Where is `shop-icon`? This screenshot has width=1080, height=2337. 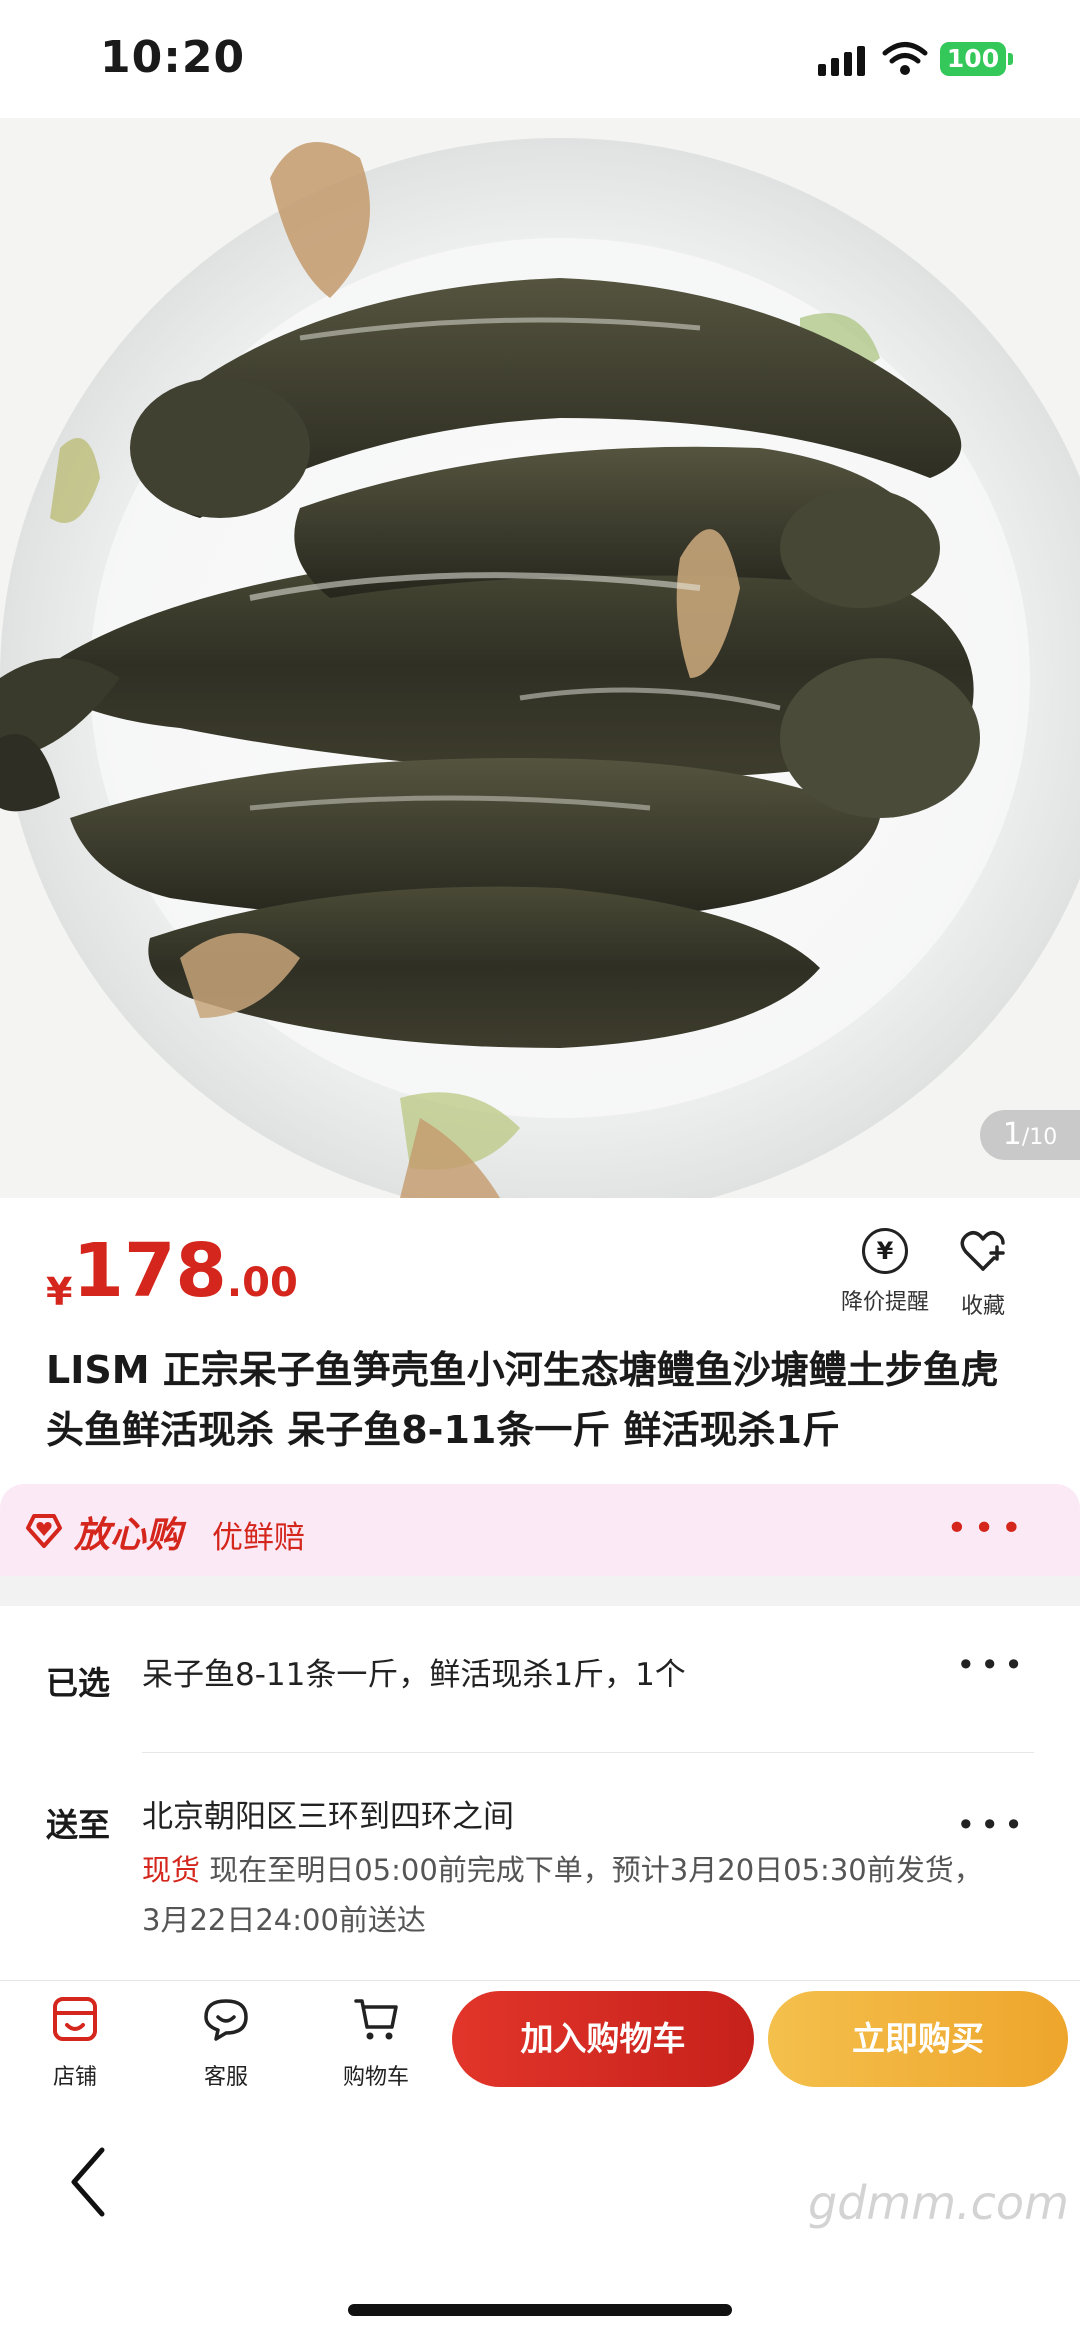
shop-icon is located at coordinates (75, 2019).